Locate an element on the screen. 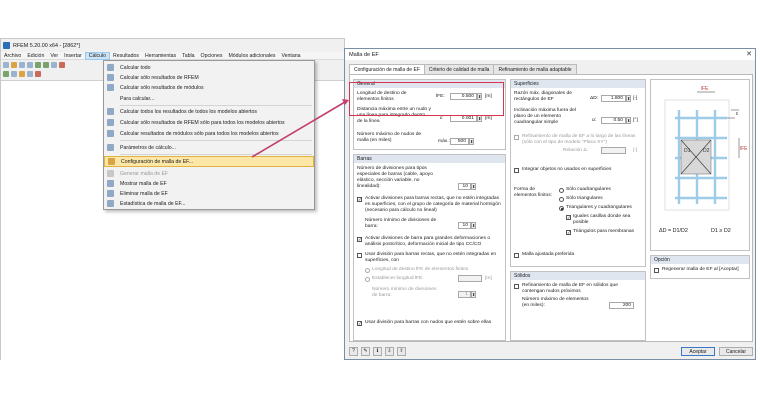 The height and width of the screenshot is (400, 760). callout-arrow is located at coordinates (300, 128).